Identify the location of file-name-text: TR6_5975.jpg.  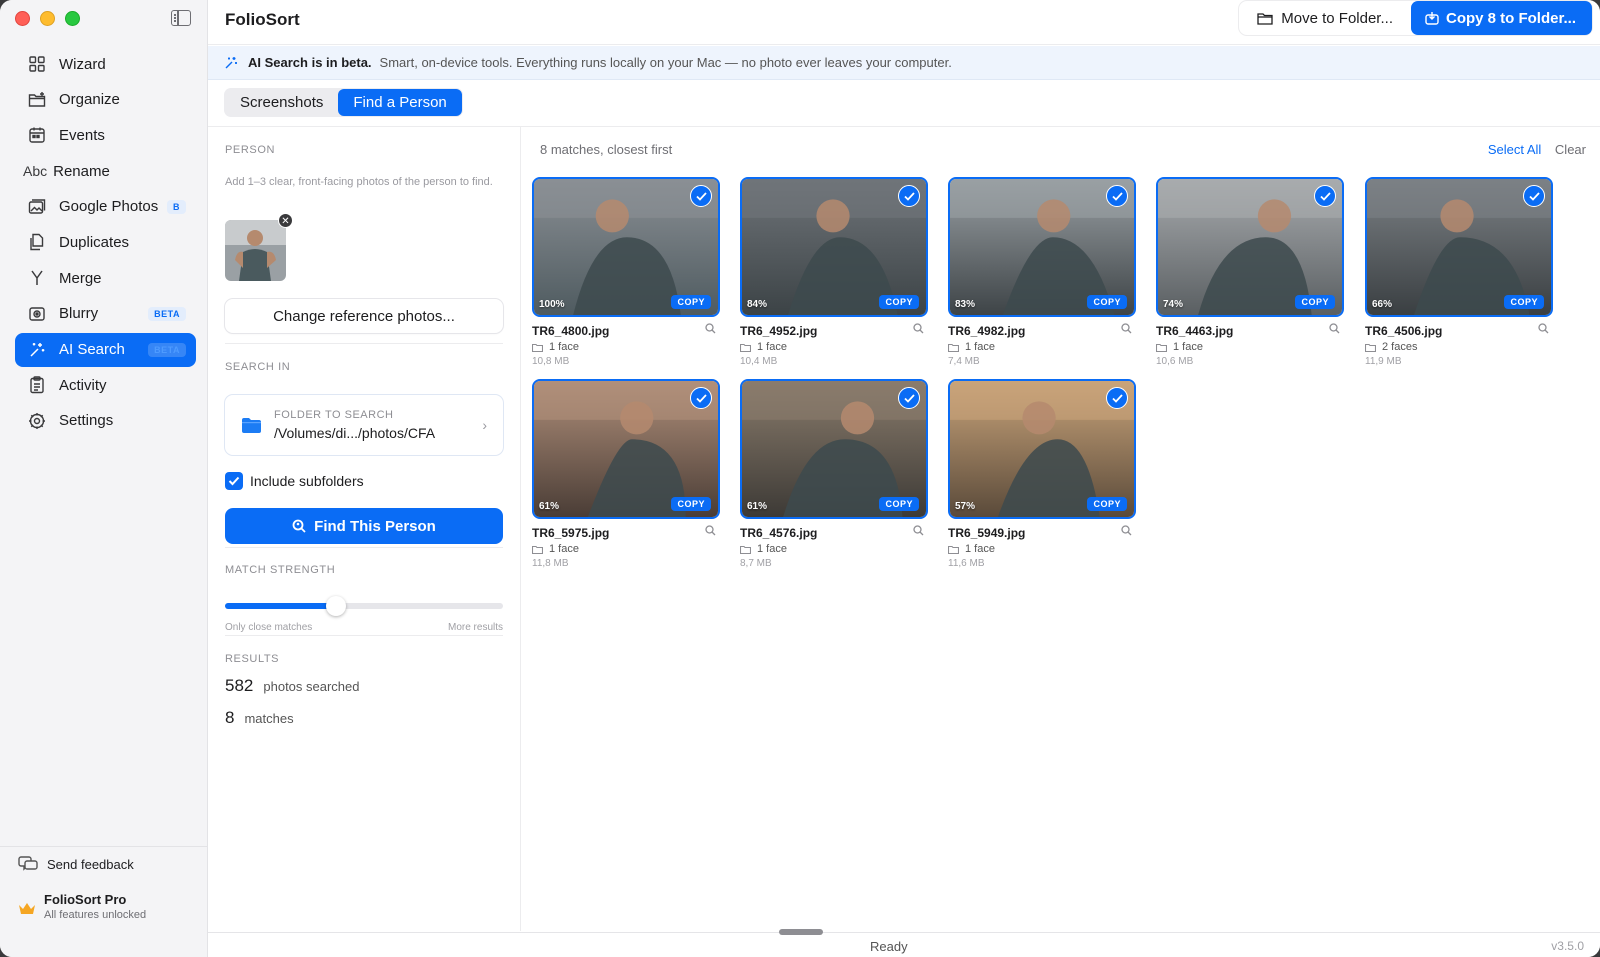
(571, 533).